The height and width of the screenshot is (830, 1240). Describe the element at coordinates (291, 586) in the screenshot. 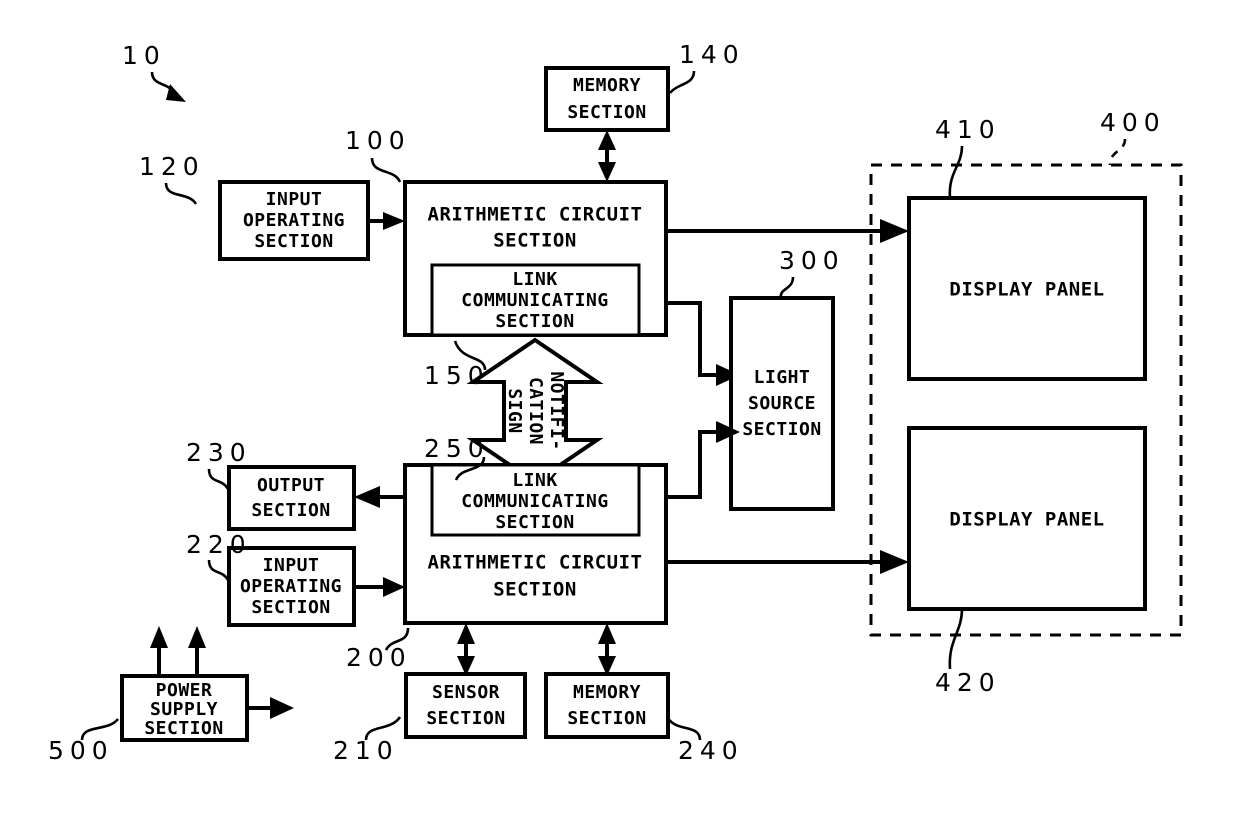

I see `input-operating-220-label-2: OPERATING` at that location.